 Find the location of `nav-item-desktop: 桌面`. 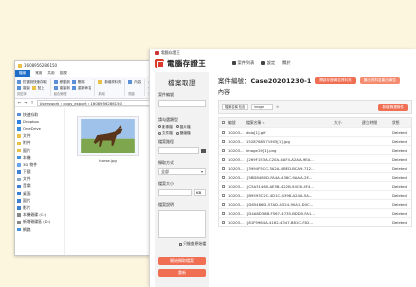

nav-item-desktop: 桌面 is located at coordinates (39, 193).